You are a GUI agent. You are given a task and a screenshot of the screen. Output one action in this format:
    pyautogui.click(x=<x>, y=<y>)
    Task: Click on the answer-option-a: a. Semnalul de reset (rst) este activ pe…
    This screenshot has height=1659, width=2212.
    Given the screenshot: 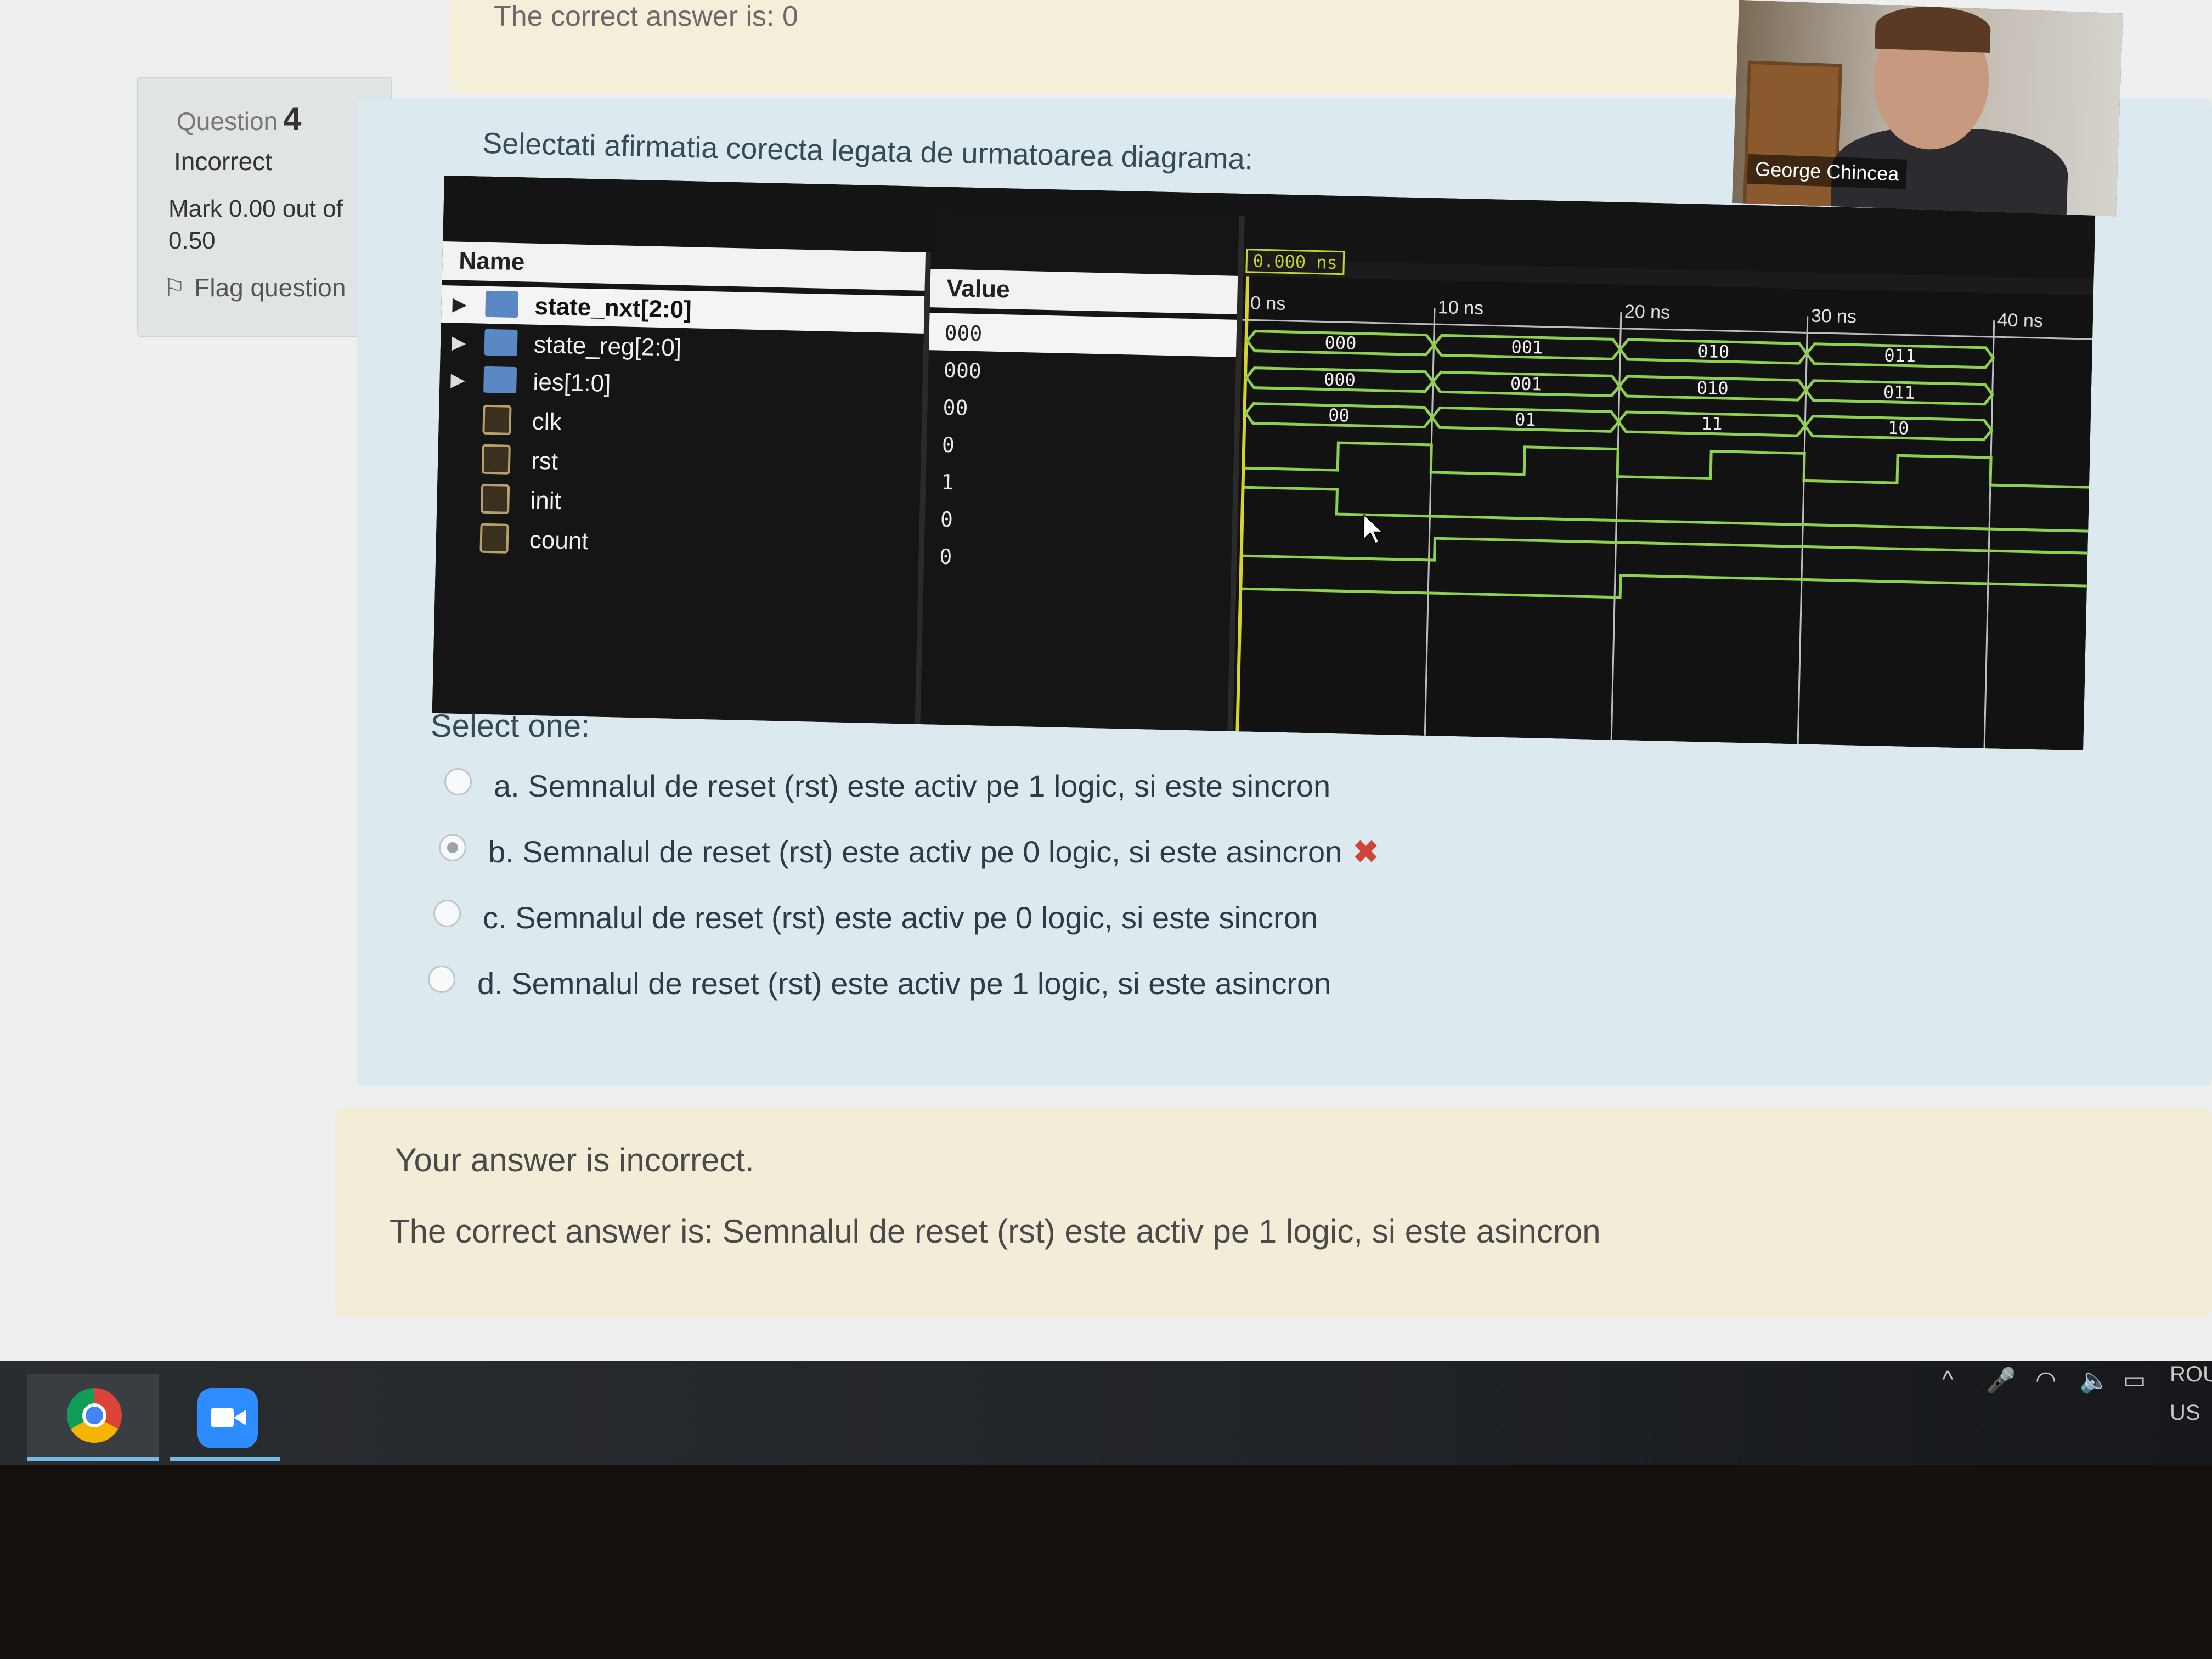 What is the action you would take?
    pyautogui.click(x=888, y=786)
    